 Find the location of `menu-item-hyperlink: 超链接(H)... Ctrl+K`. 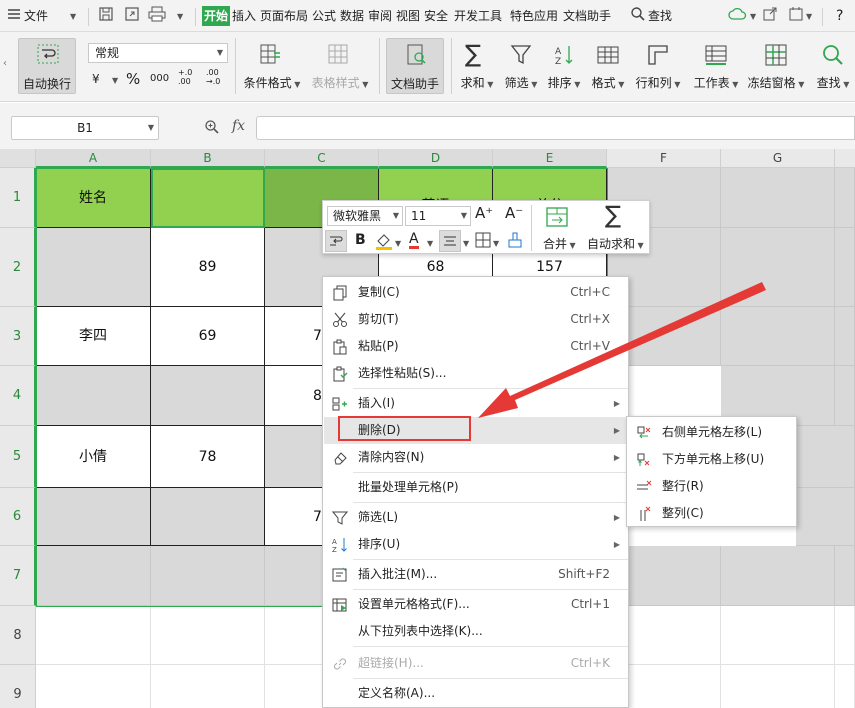

menu-item-hyperlink: 超链接(H)... Ctrl+K is located at coordinates (476, 663).